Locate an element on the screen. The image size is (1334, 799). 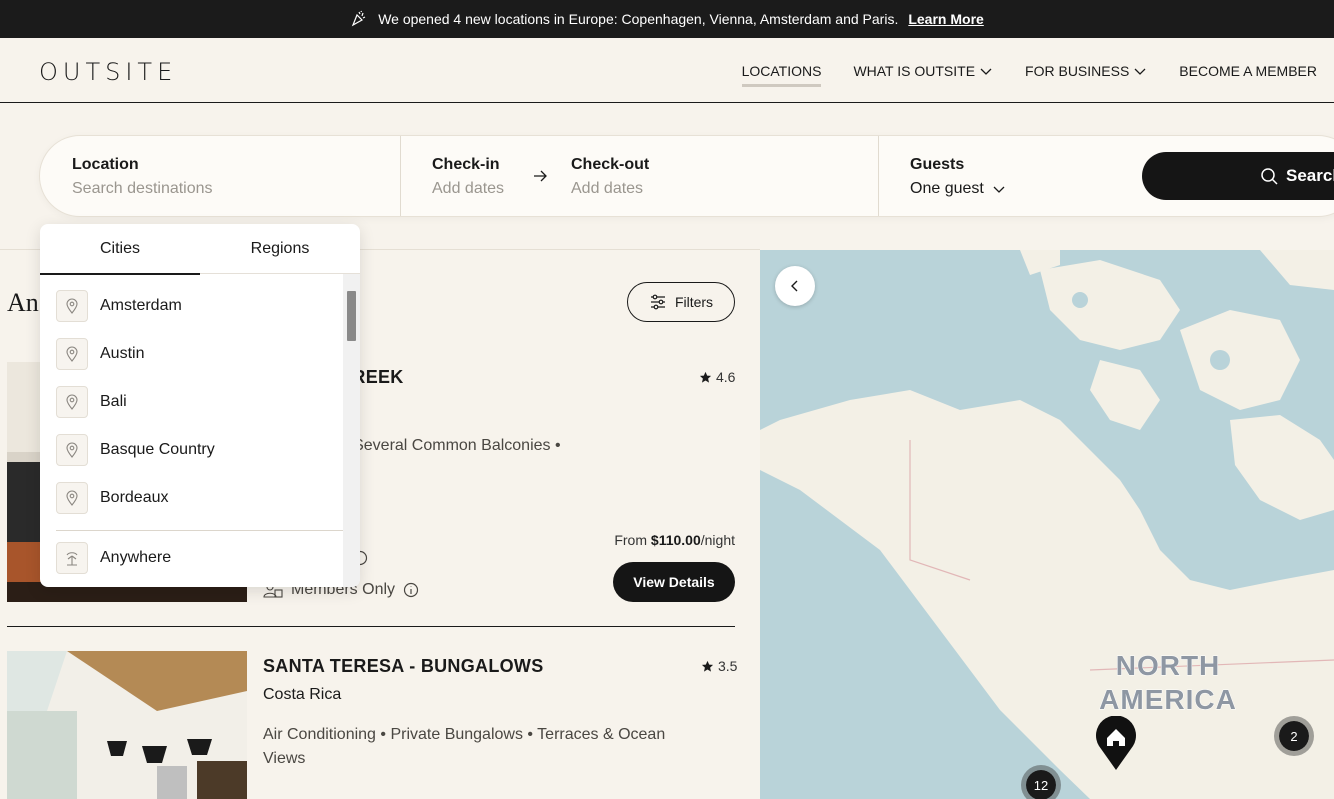
city-option: Bordeaux is located at coordinates (112, 498).